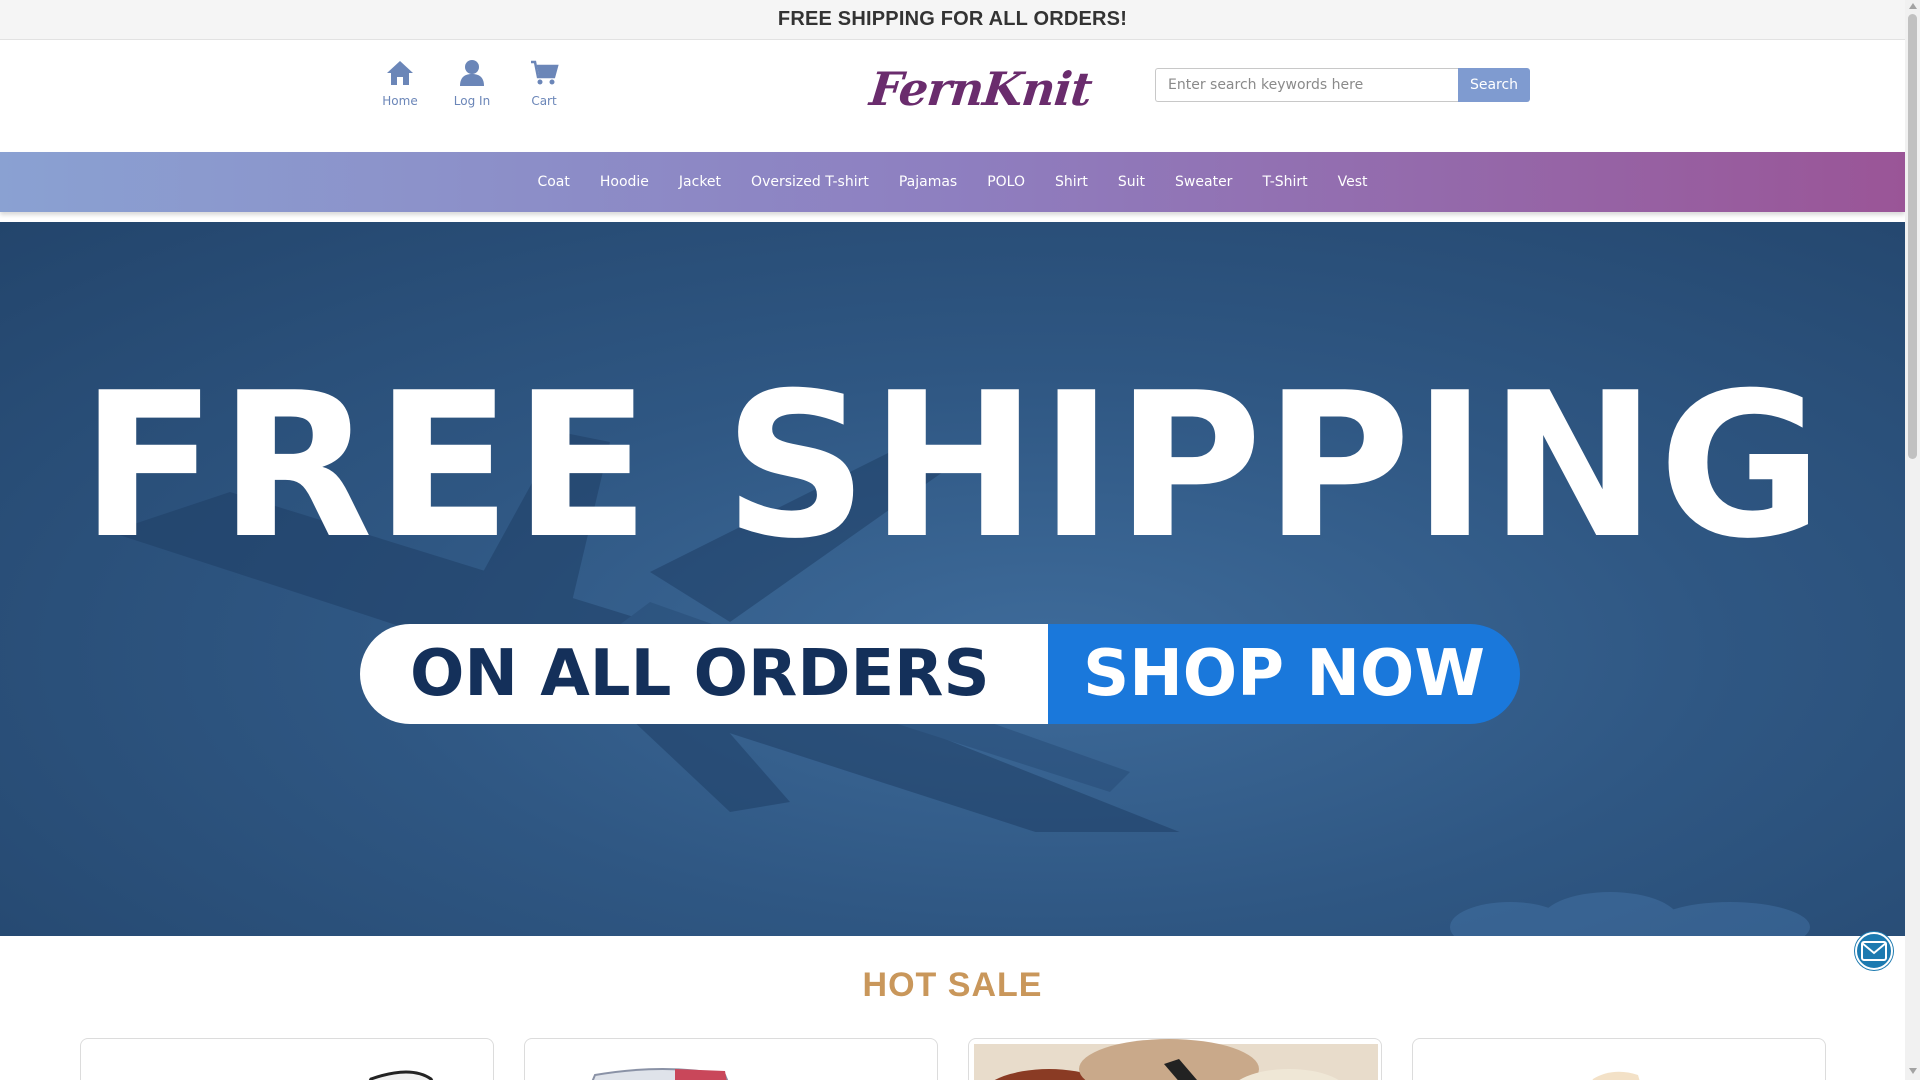 The image size is (1920, 1080). What do you see at coordinates (704, 674) in the screenshot?
I see `banner-subline: ON ALL ORDERS` at bounding box center [704, 674].